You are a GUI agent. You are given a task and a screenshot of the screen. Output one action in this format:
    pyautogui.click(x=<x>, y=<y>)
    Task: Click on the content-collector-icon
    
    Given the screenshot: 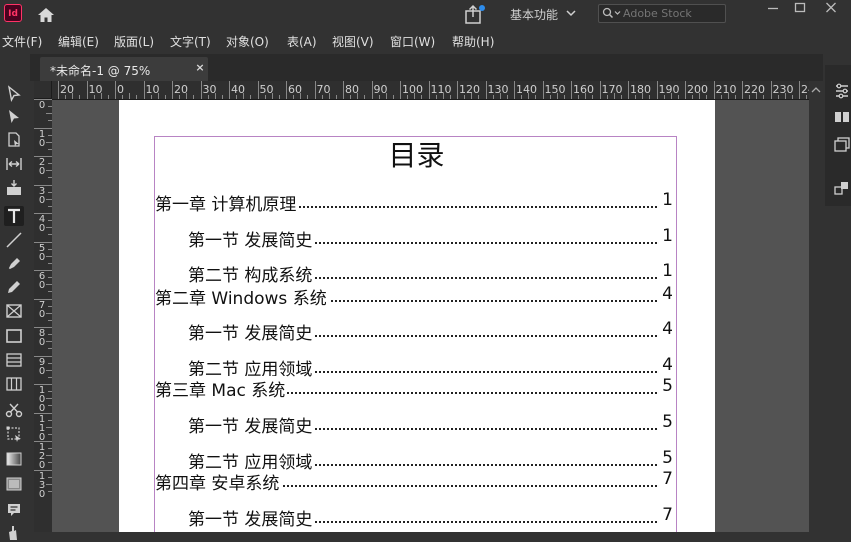 What is the action you would take?
    pyautogui.click(x=14, y=188)
    